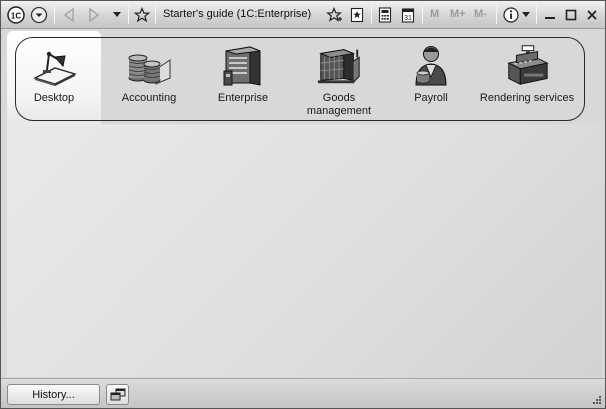 The width and height of the screenshot is (606, 409). What do you see at coordinates (94, 15) in the screenshot?
I see `forward-icon` at bounding box center [94, 15].